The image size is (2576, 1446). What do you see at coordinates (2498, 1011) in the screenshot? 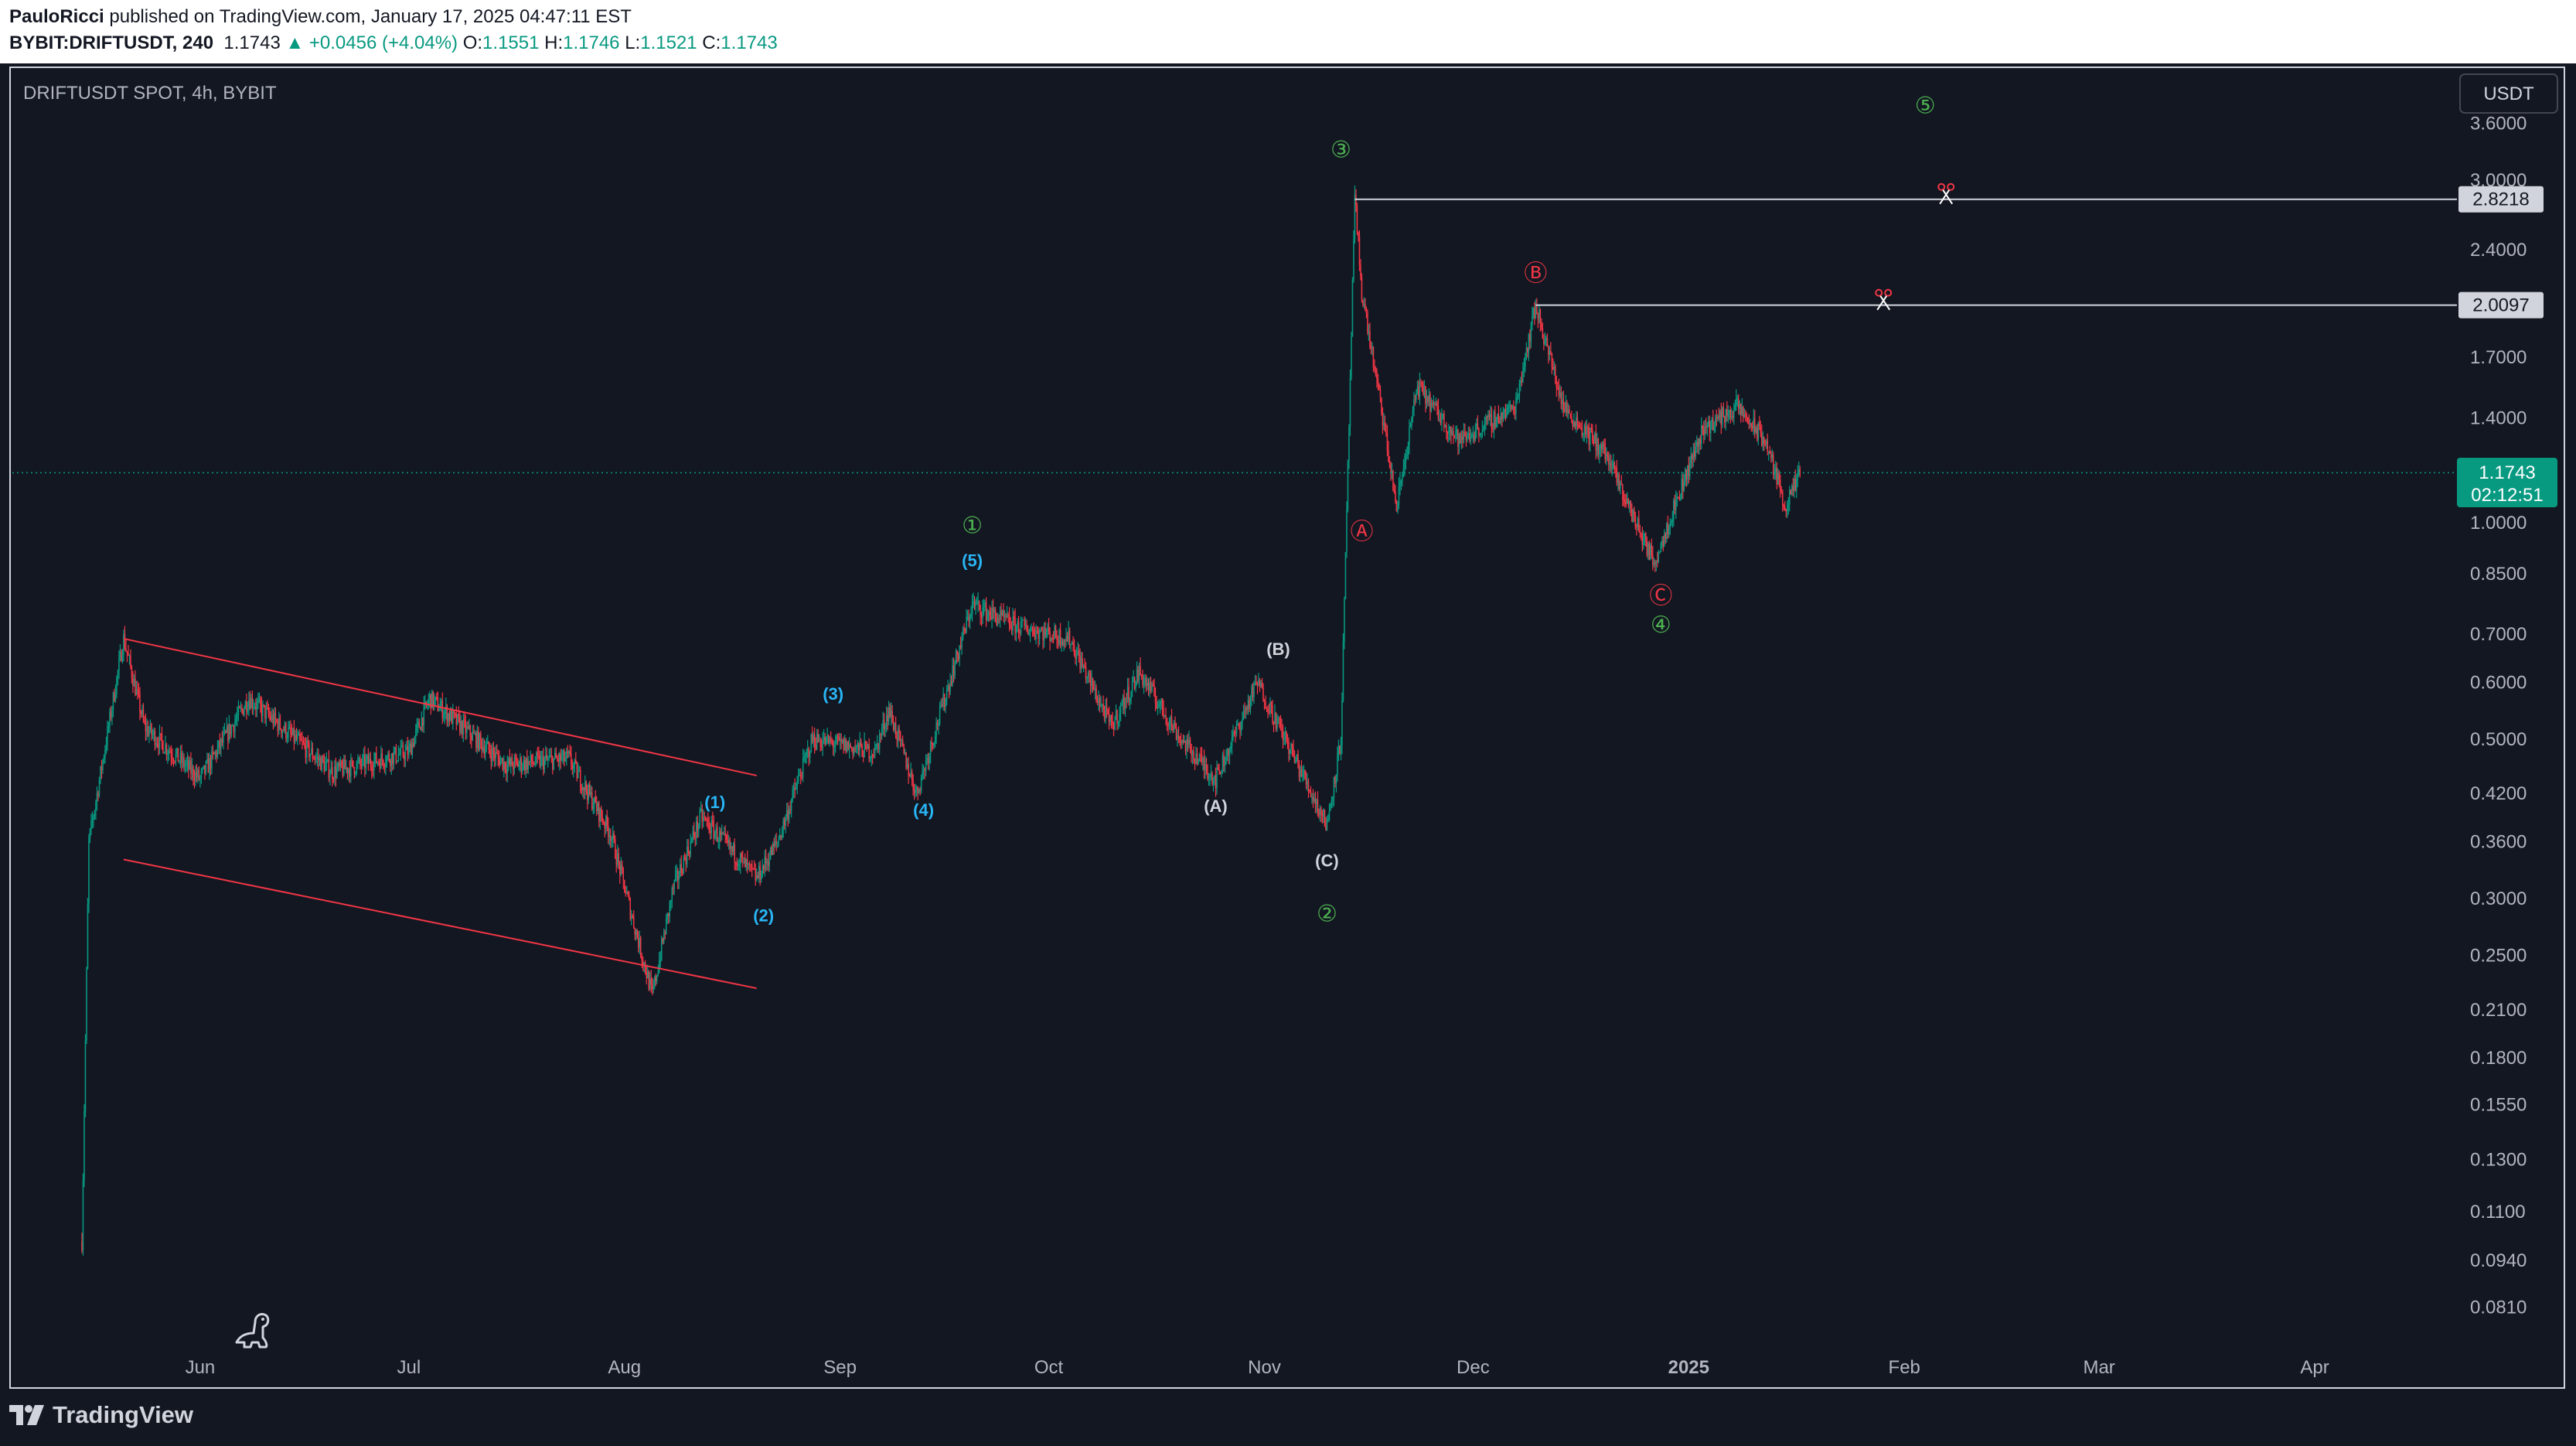
I see `price-tick-label: 0.2100` at bounding box center [2498, 1011].